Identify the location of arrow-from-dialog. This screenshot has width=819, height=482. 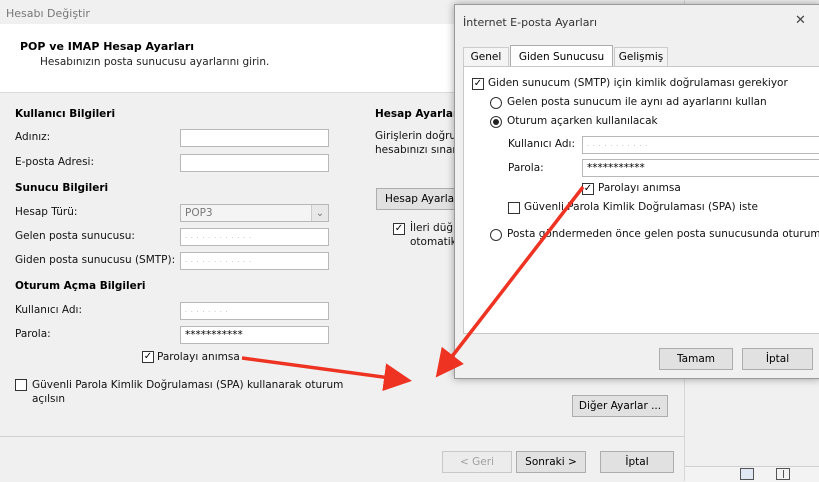
(510, 281).